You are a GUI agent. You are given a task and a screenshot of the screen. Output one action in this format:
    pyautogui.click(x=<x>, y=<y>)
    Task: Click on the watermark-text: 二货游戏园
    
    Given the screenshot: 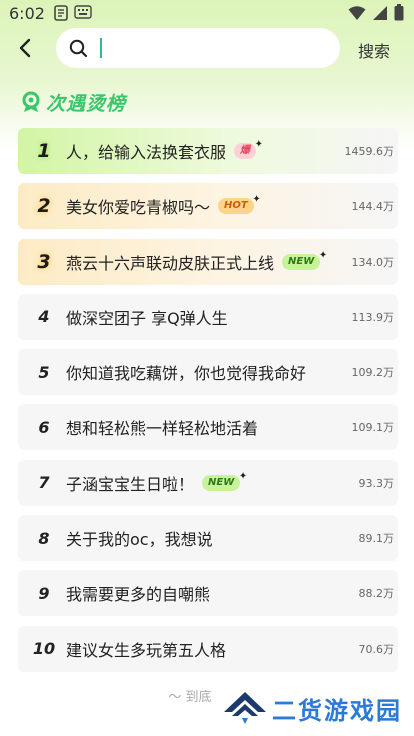 What is the action you would take?
    pyautogui.click(x=337, y=710)
    